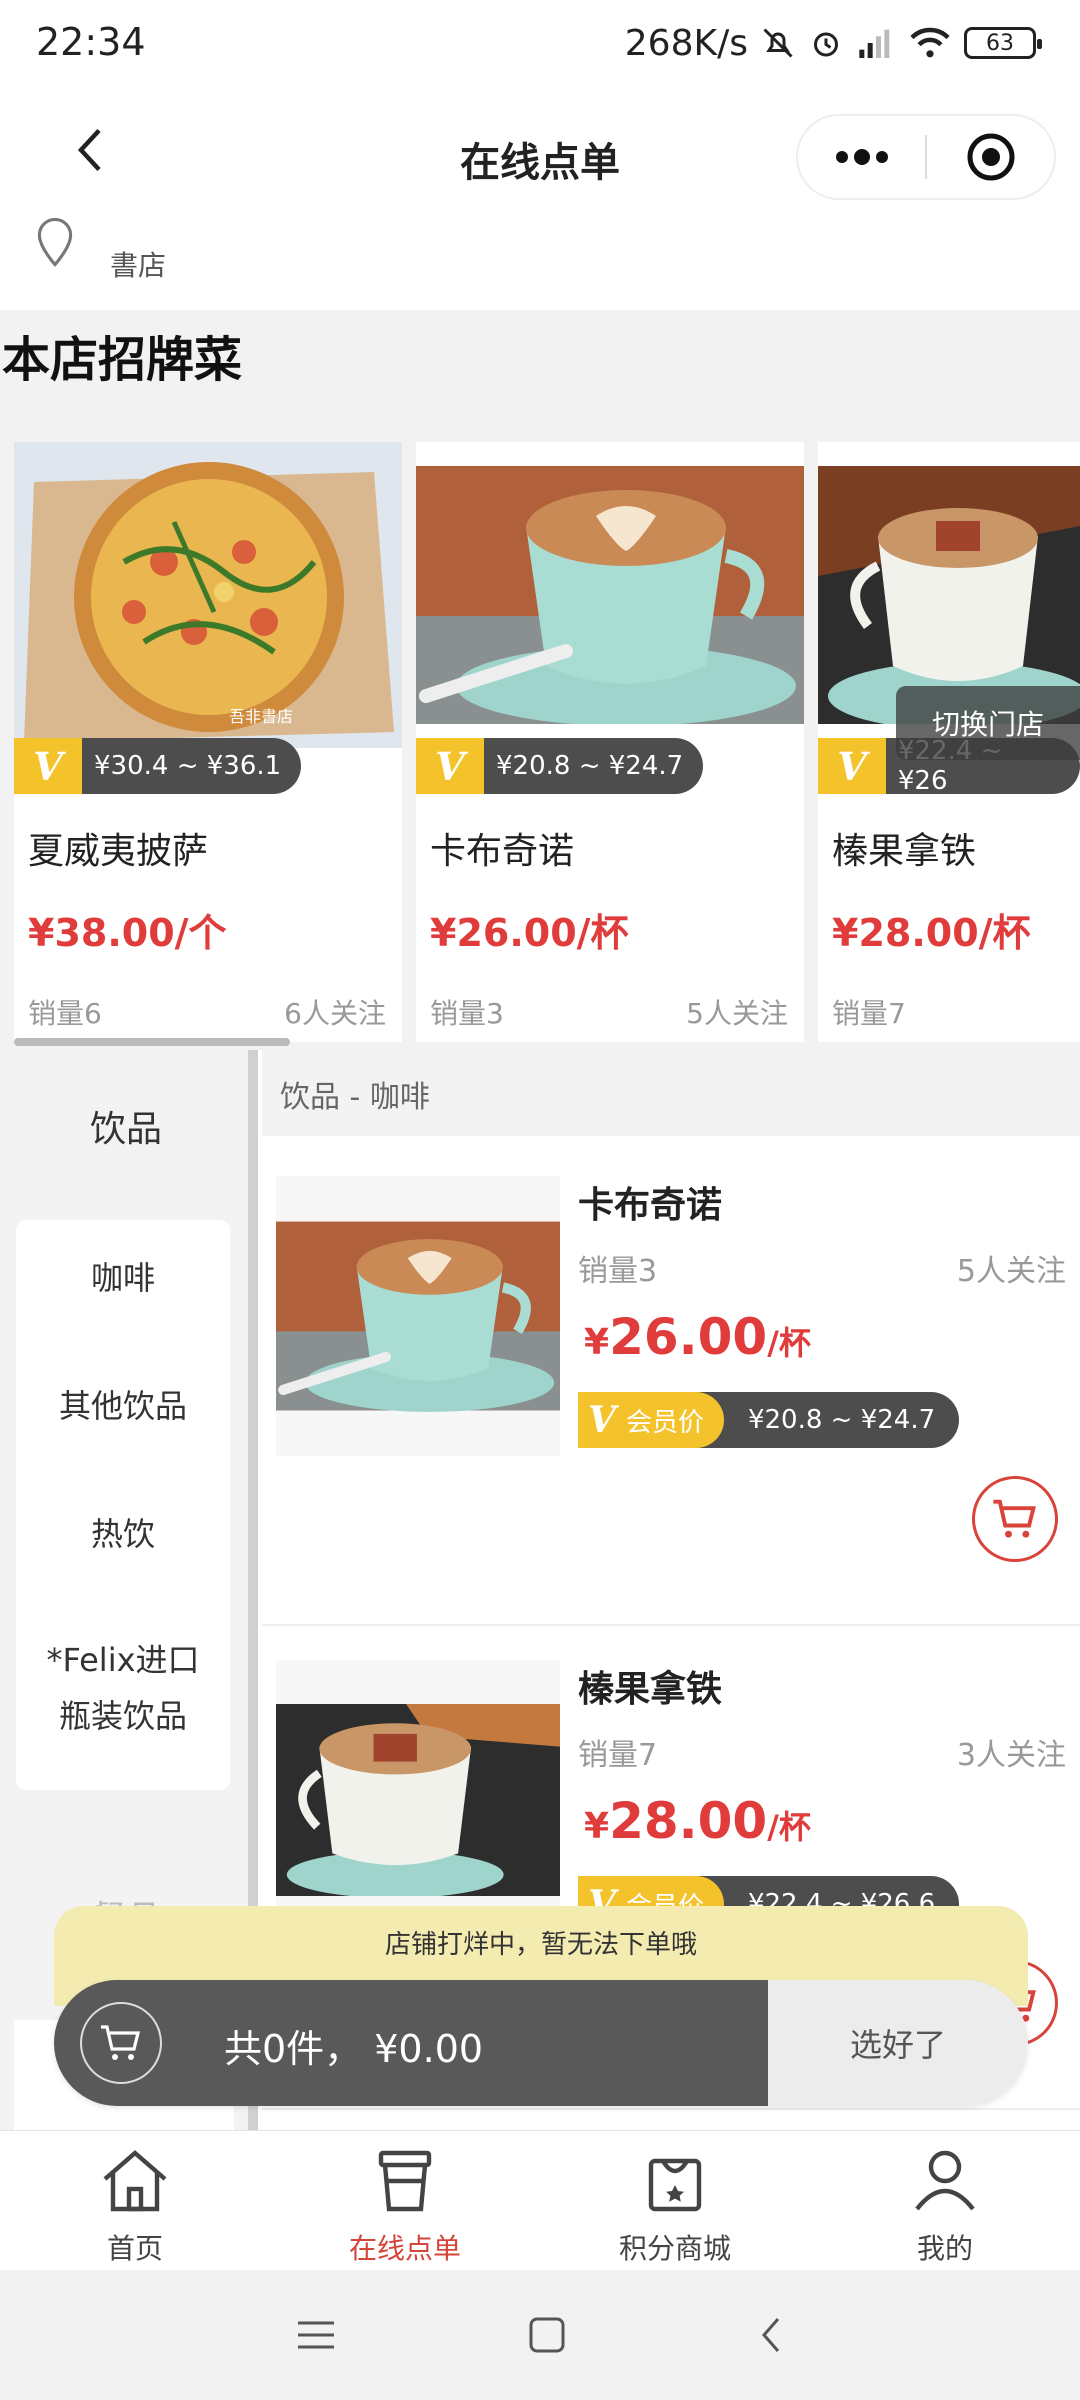 This screenshot has width=1080, height=2400. I want to click on status-icons: 268K/s 63, so click(833, 43).